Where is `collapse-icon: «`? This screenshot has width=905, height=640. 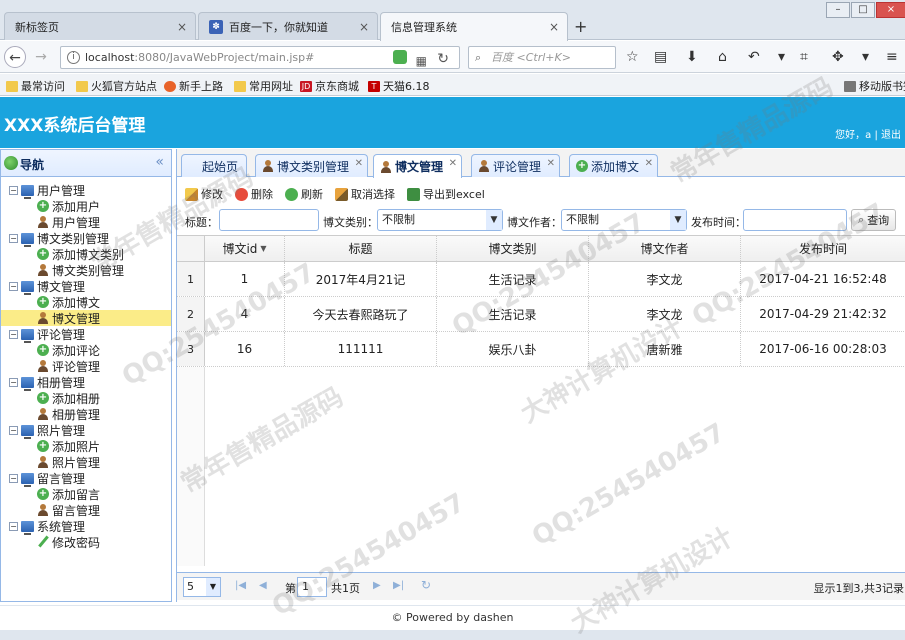 collapse-icon: « is located at coordinates (159, 162).